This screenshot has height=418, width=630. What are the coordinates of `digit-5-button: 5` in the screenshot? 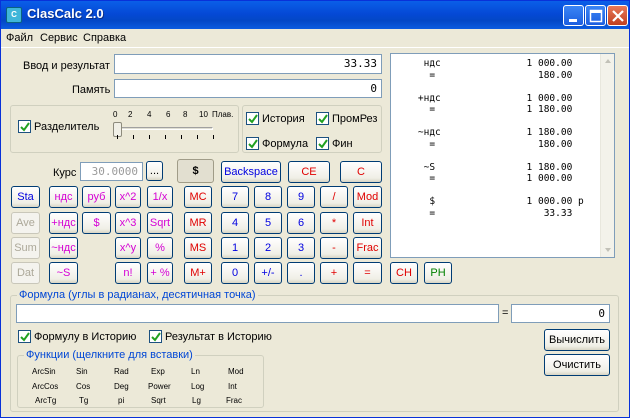 It's located at (268, 223).